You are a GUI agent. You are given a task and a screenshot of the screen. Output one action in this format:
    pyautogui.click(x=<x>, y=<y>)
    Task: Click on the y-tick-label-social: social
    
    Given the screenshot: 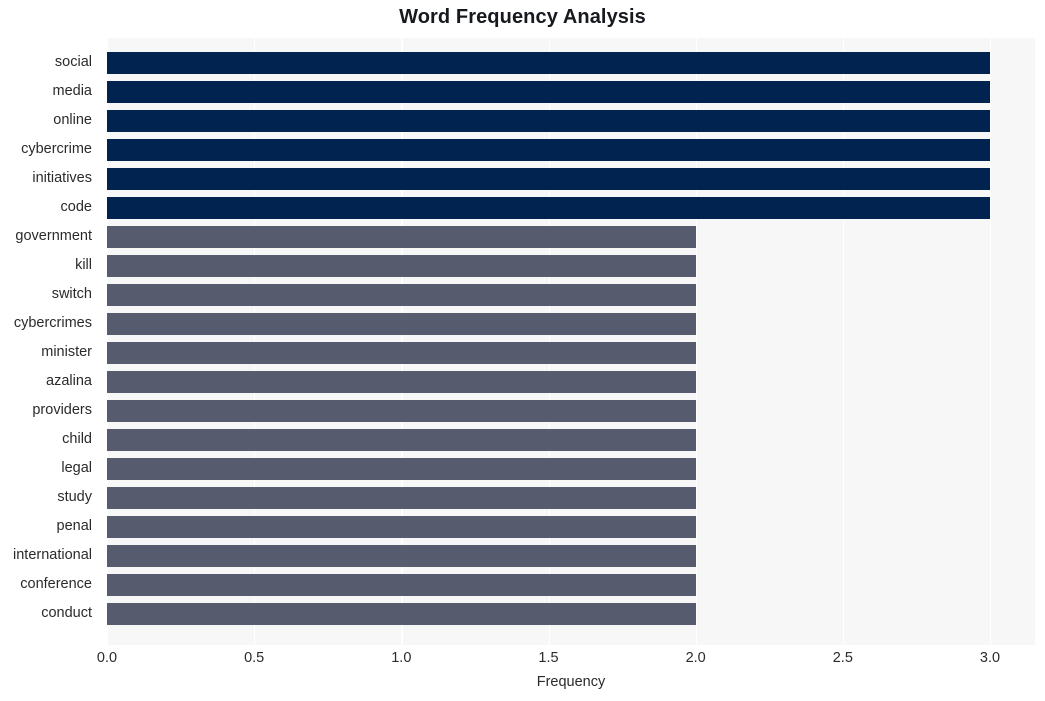 What is the action you would take?
    pyautogui.click(x=73, y=62)
    